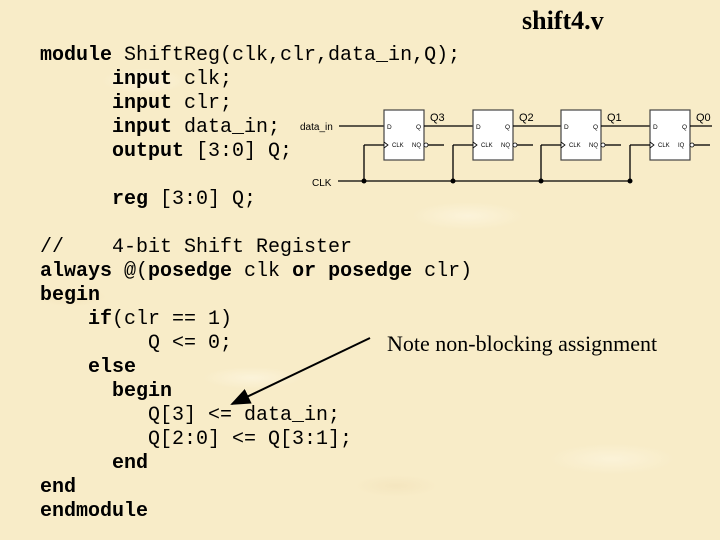 The width and height of the screenshot is (720, 540). Describe the element at coordinates (526, 118) in the screenshot. I see `output-label: Q2` at that location.